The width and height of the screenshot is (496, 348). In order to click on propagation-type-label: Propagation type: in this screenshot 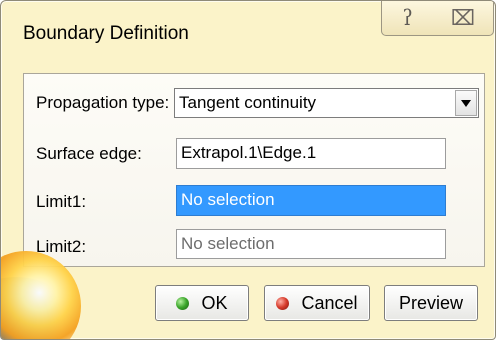, I will do `click(103, 102)`.